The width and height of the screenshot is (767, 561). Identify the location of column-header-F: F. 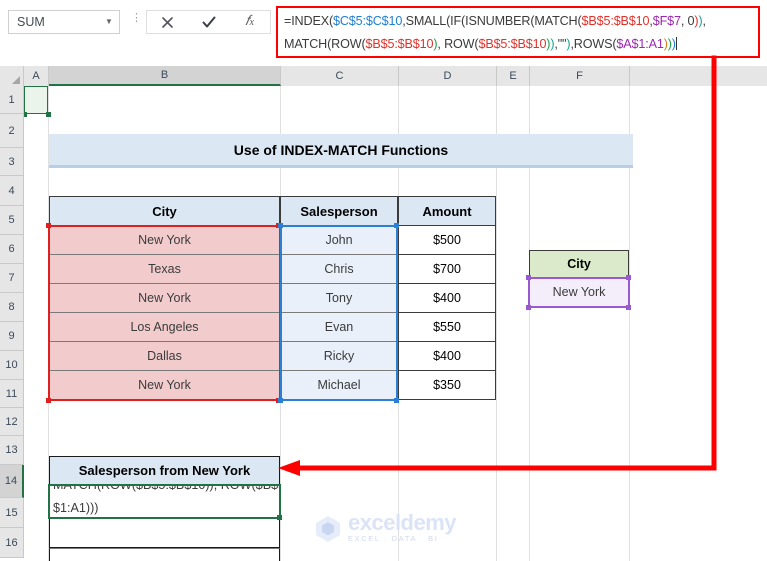
(580, 76).